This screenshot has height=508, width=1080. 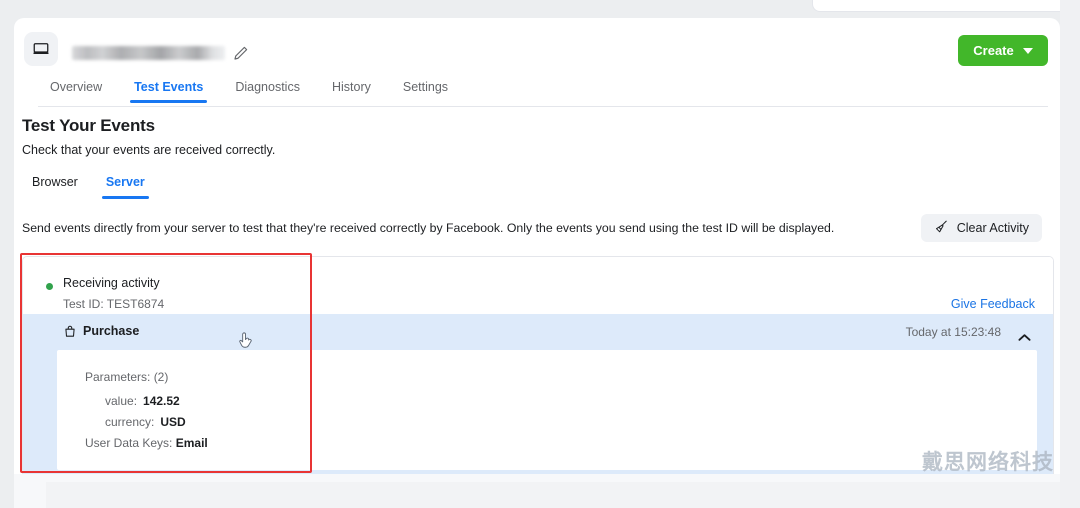 What do you see at coordinates (537, 50) in the screenshot?
I see `page-header: Create` at bounding box center [537, 50].